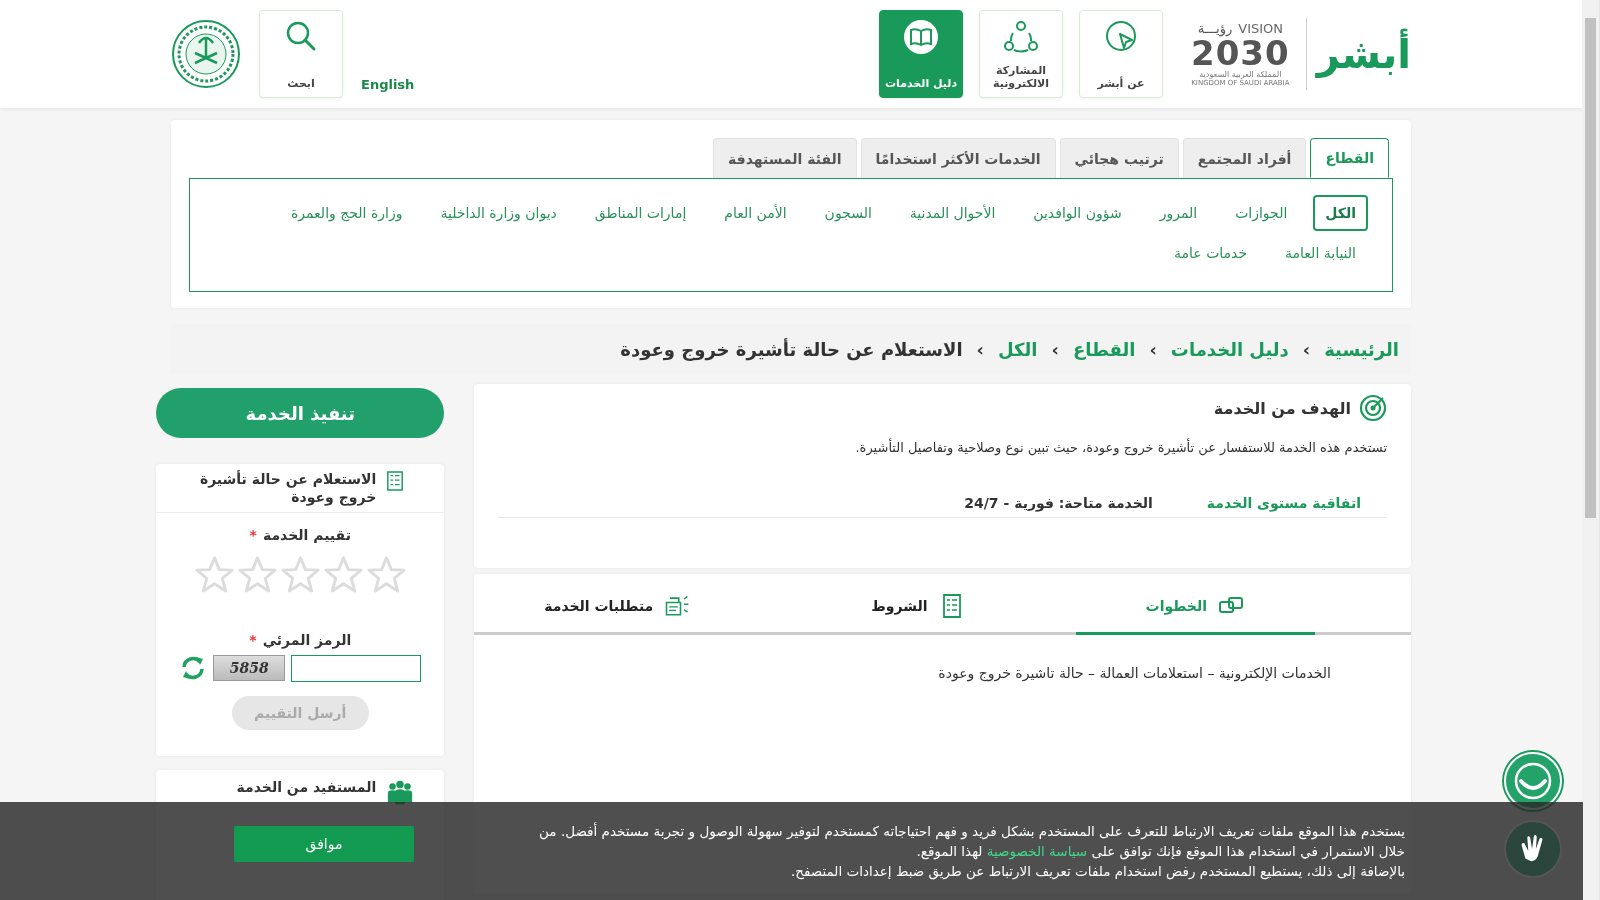 The image size is (1600, 900). Describe the element at coordinates (640, 213) in the screenshot. I see `sector-chip: إمارات المناطق` at that location.